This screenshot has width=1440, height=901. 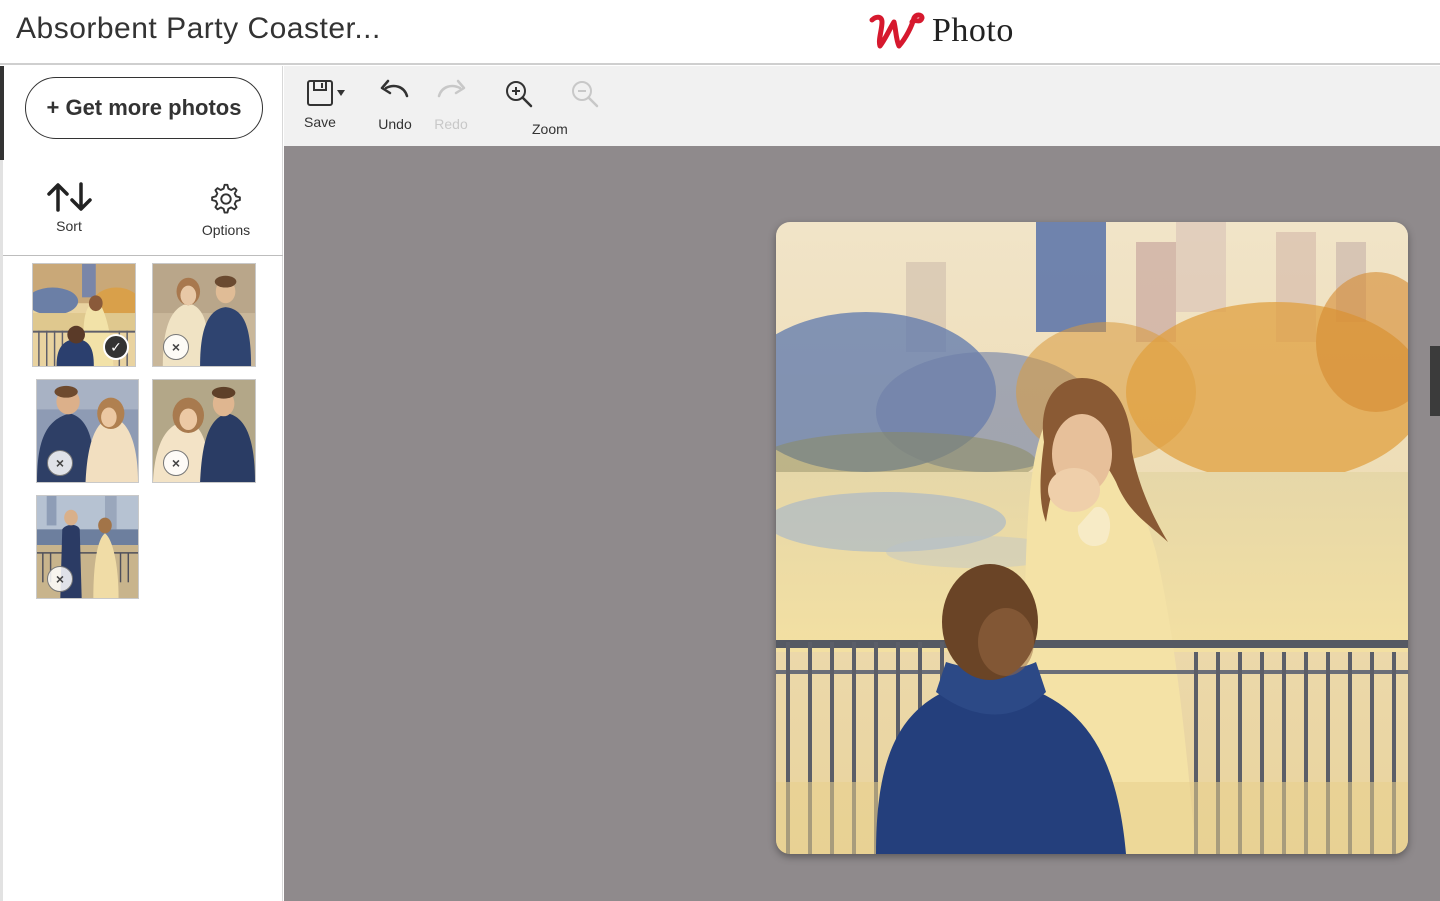 I want to click on sidebar-active-indicator, so click(x=2, y=113).